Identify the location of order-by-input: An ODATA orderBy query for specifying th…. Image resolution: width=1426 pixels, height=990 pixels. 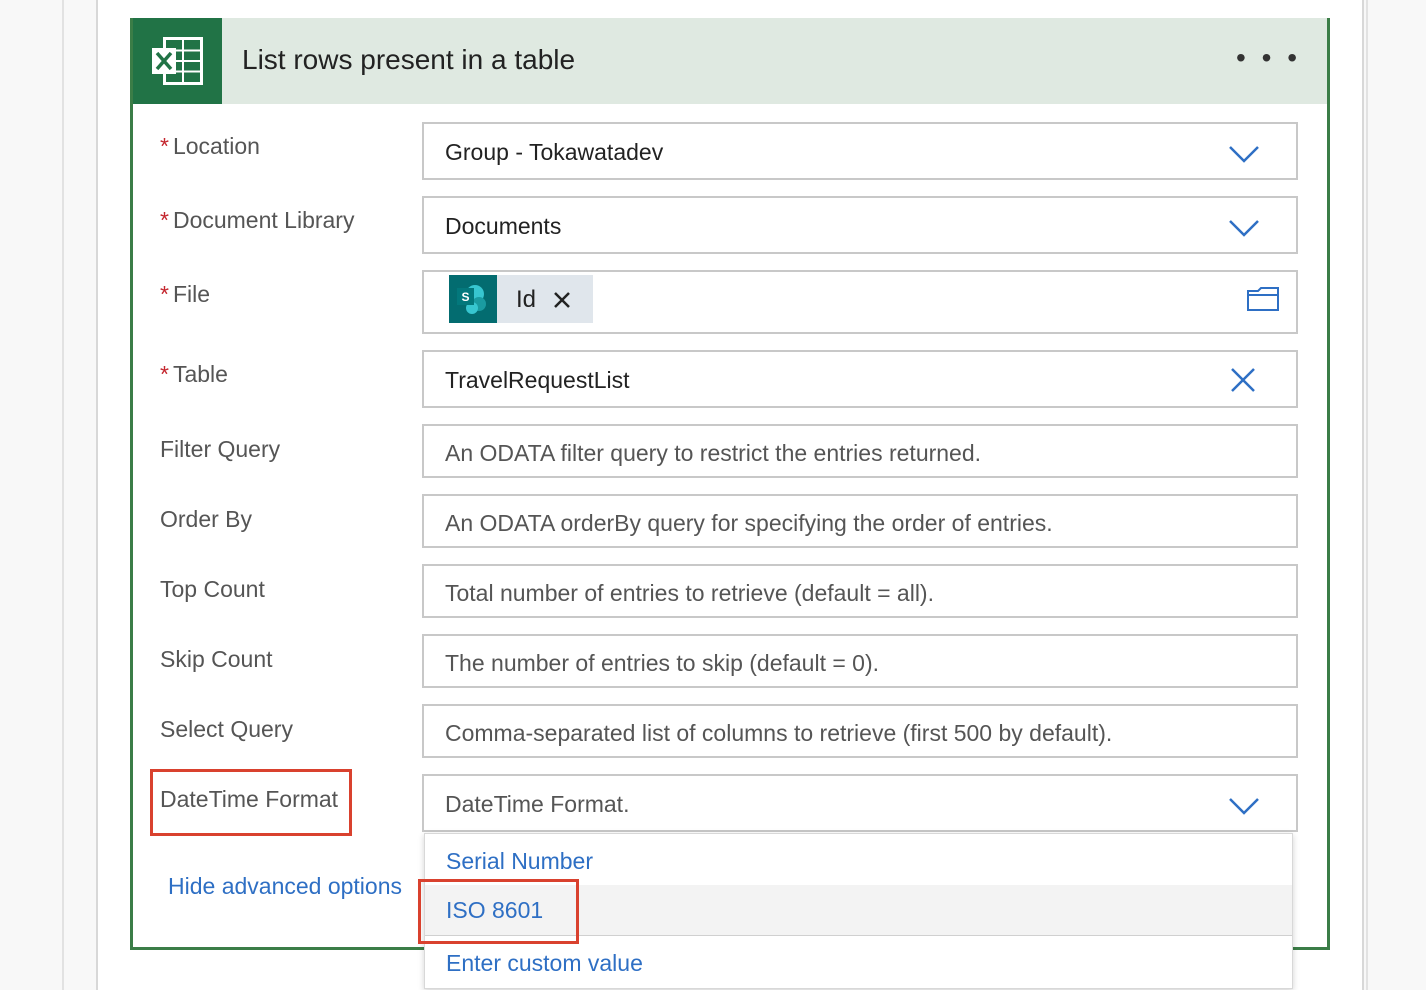
(860, 521).